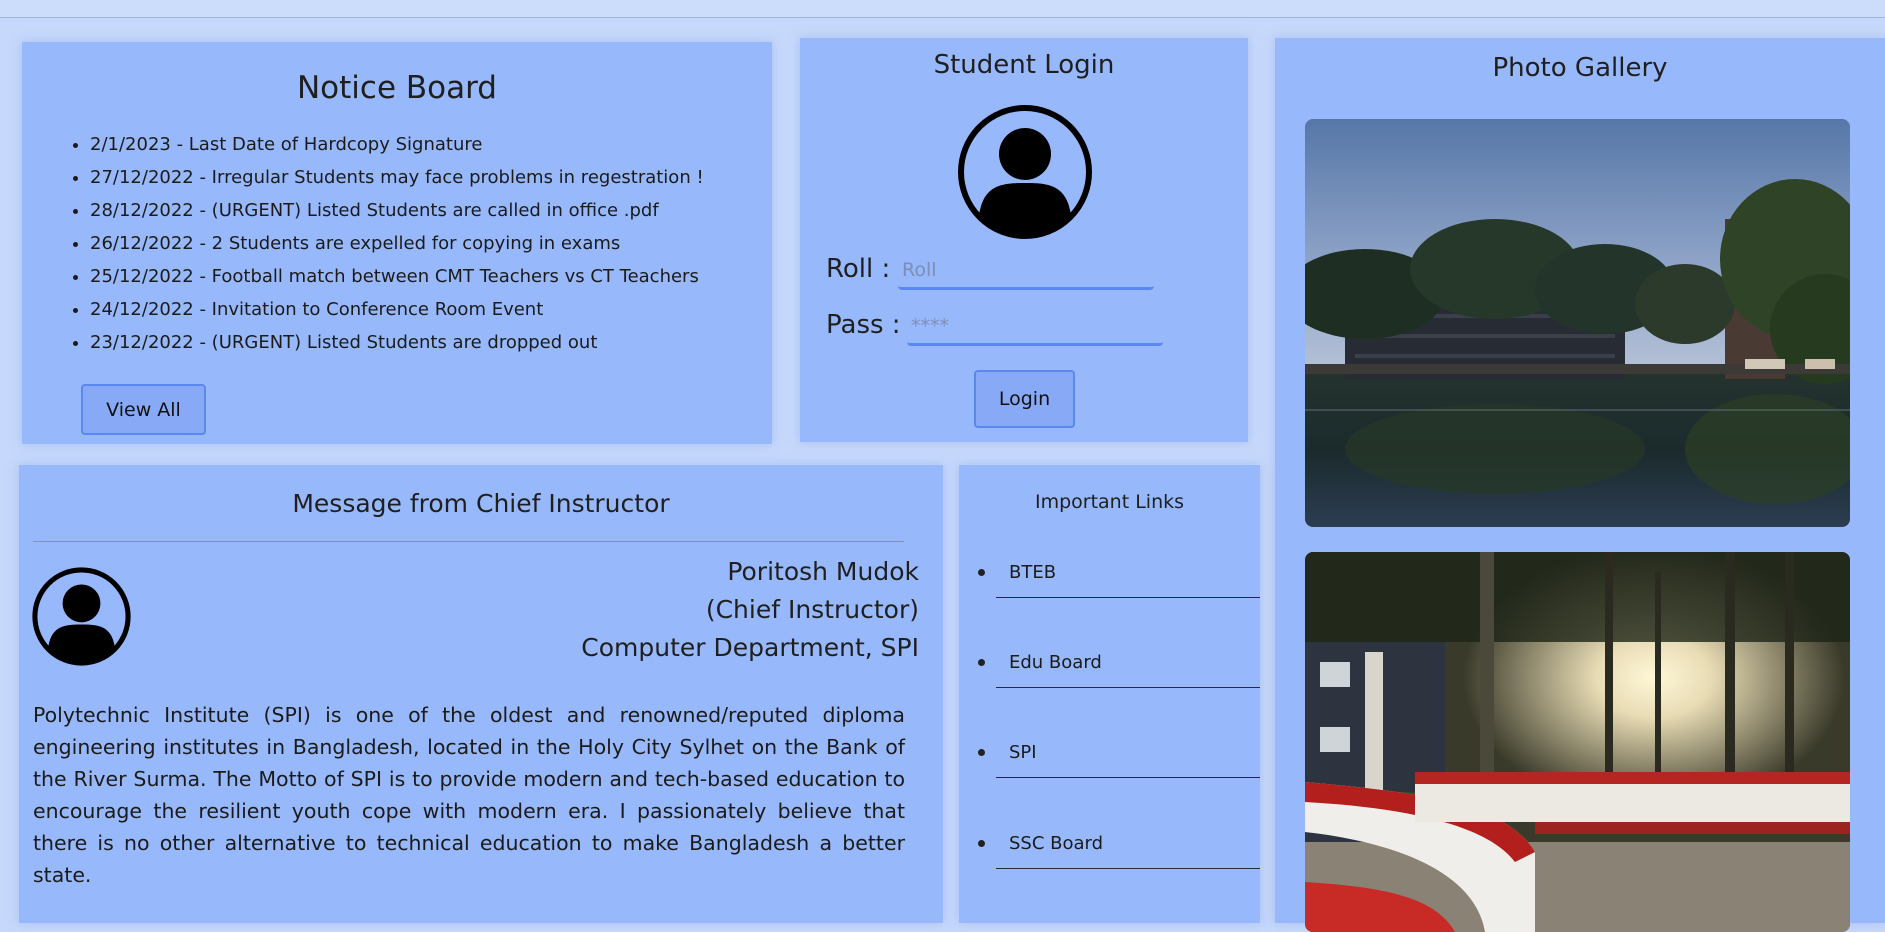  Describe the element at coordinates (858, 269) in the screenshot. I see `roll-label: Roll :` at that location.